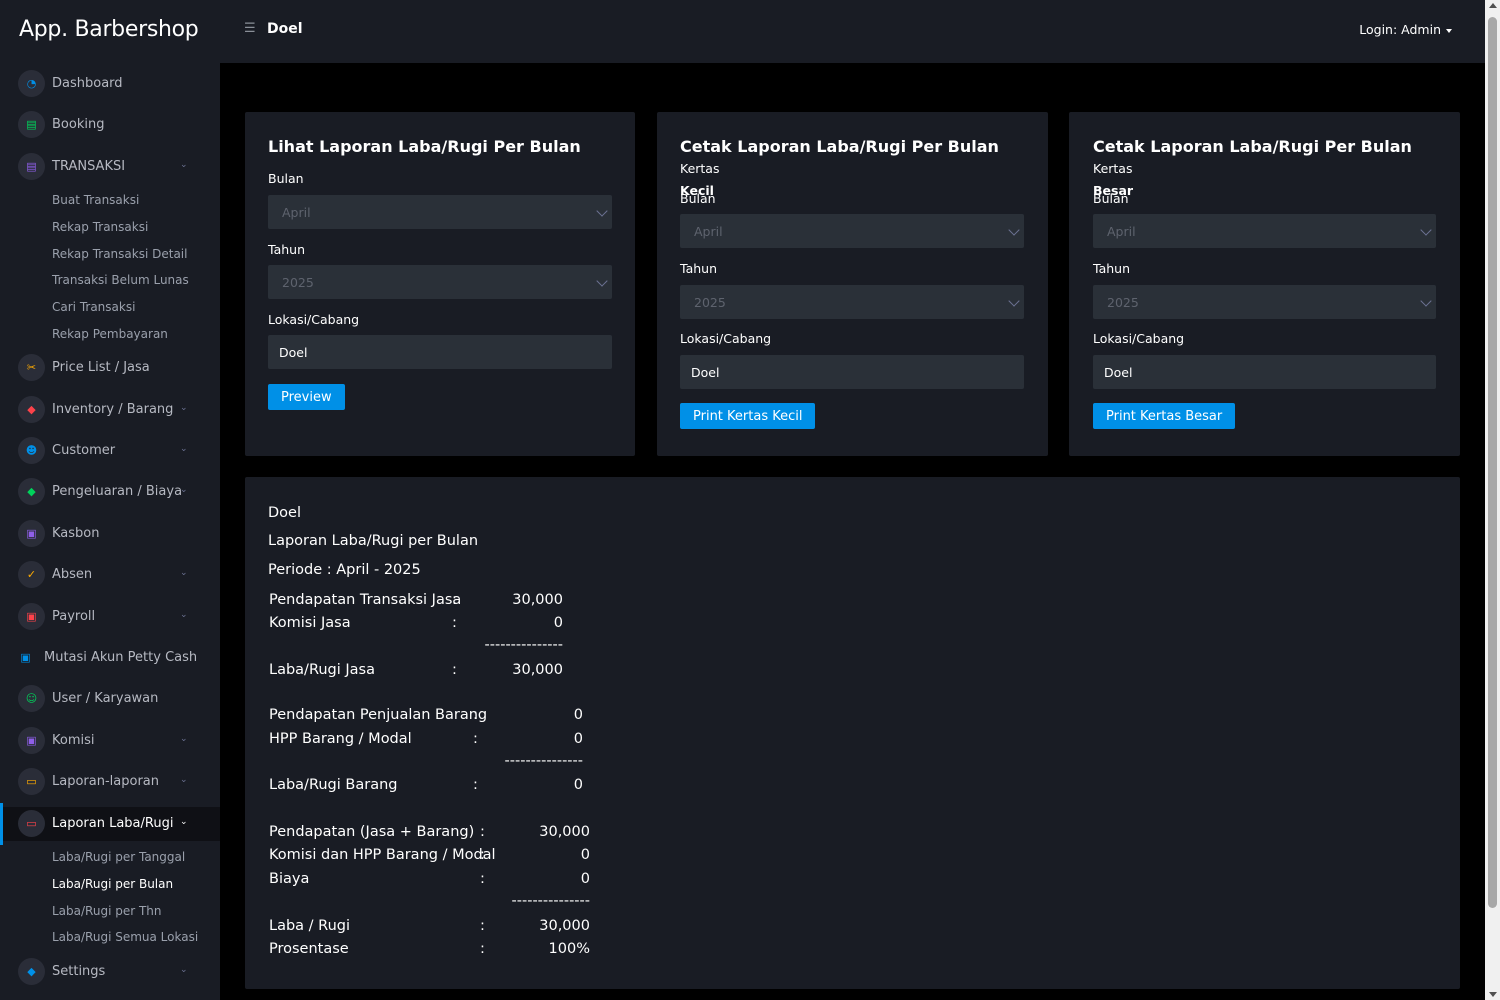 The width and height of the screenshot is (1500, 1000). Describe the element at coordinates (31, 781) in the screenshot. I see `laptop-icon: ▭` at that location.